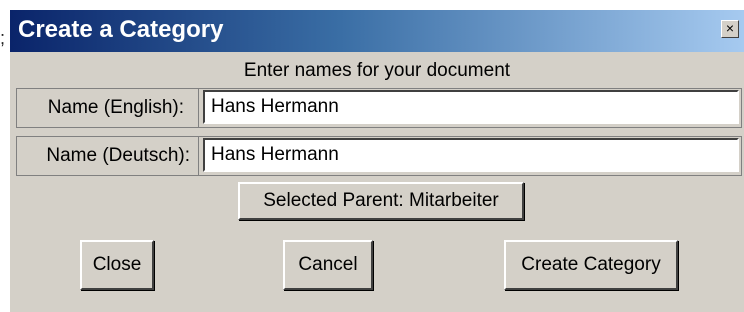  What do you see at coordinates (377, 31) in the screenshot?
I see `title-bar: Create a Category ×` at bounding box center [377, 31].